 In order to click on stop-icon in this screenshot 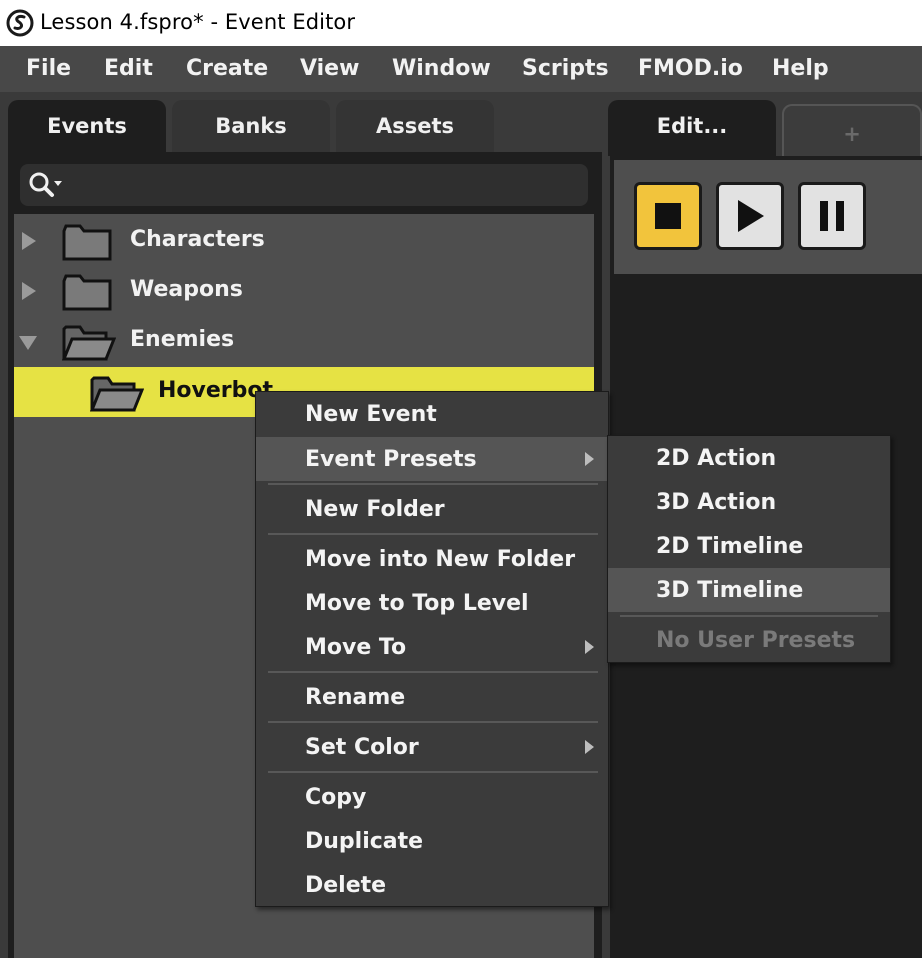, I will do `click(668, 216)`.